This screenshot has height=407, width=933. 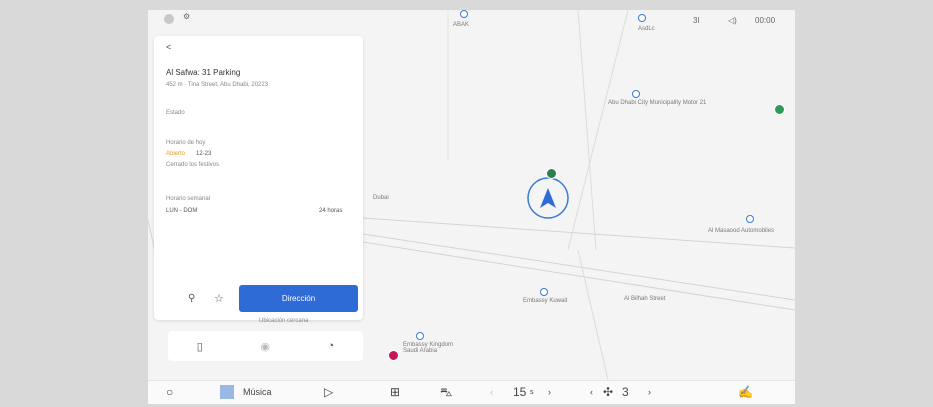 What do you see at coordinates (168, 47) in the screenshot?
I see `back-button: <` at bounding box center [168, 47].